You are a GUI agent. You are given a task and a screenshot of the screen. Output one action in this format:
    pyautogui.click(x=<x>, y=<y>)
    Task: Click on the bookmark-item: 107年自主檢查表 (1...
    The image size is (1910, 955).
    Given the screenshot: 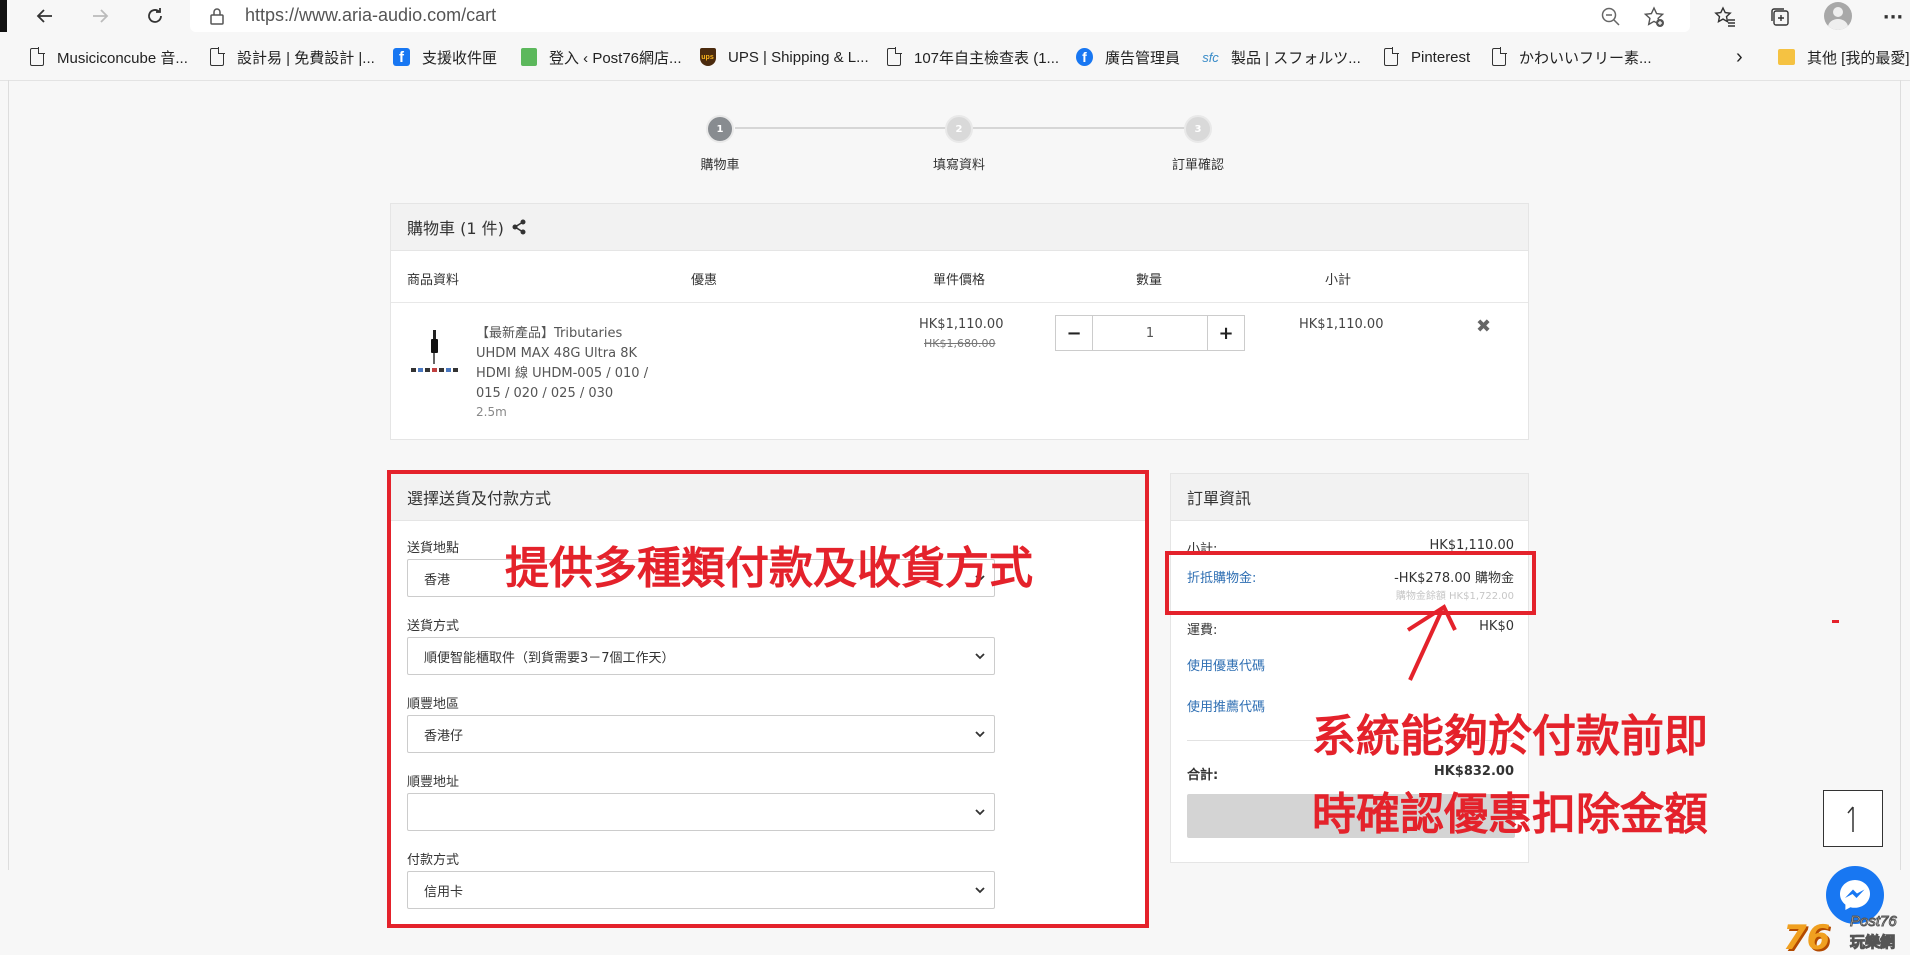 What is the action you would take?
    pyautogui.click(x=972, y=57)
    